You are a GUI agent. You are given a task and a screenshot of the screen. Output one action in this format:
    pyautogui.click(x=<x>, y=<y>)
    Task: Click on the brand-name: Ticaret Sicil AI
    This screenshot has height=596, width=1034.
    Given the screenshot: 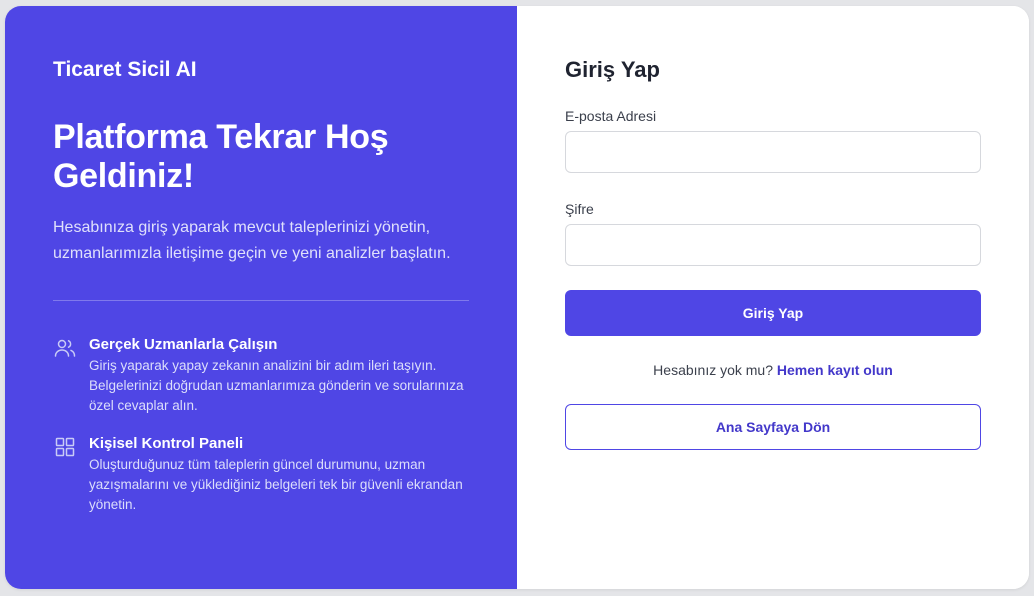 What is the action you would take?
    pyautogui.click(x=125, y=69)
    